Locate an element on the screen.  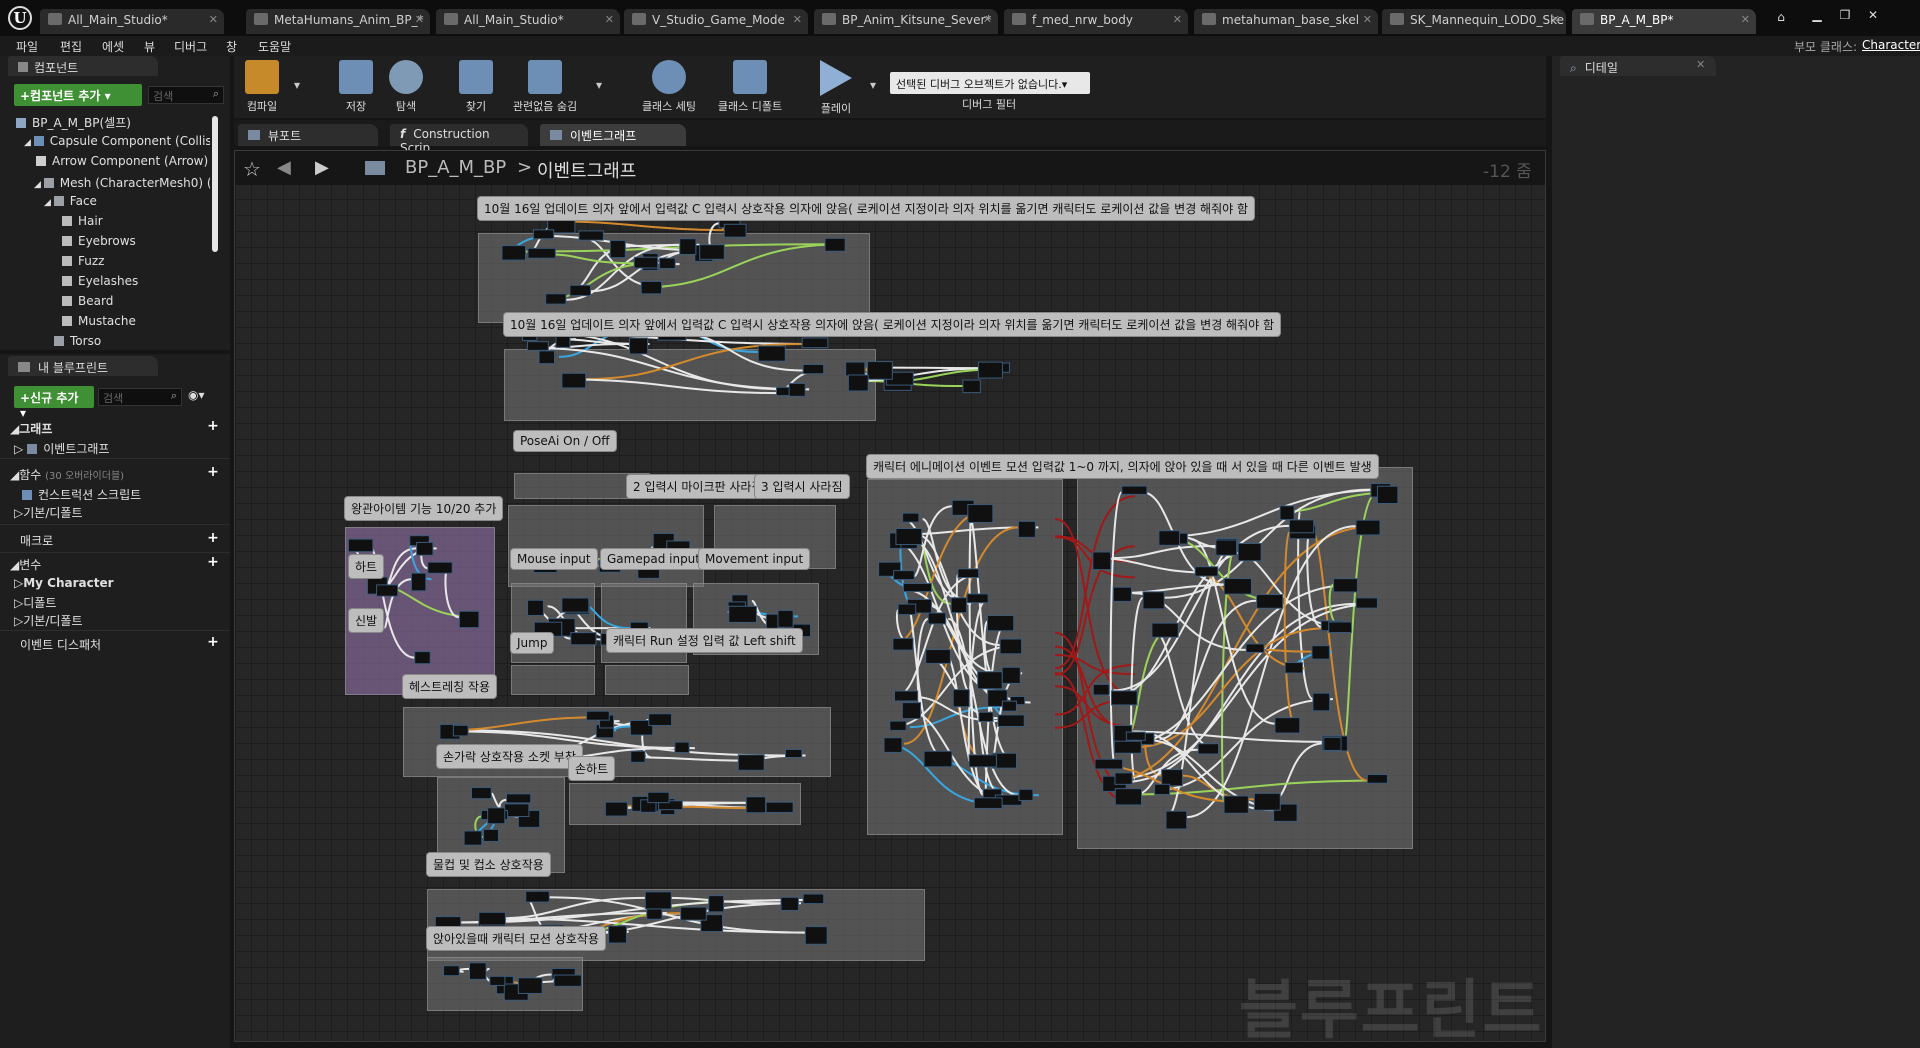
component-tree-item: Mustache is located at coordinates (99, 323).